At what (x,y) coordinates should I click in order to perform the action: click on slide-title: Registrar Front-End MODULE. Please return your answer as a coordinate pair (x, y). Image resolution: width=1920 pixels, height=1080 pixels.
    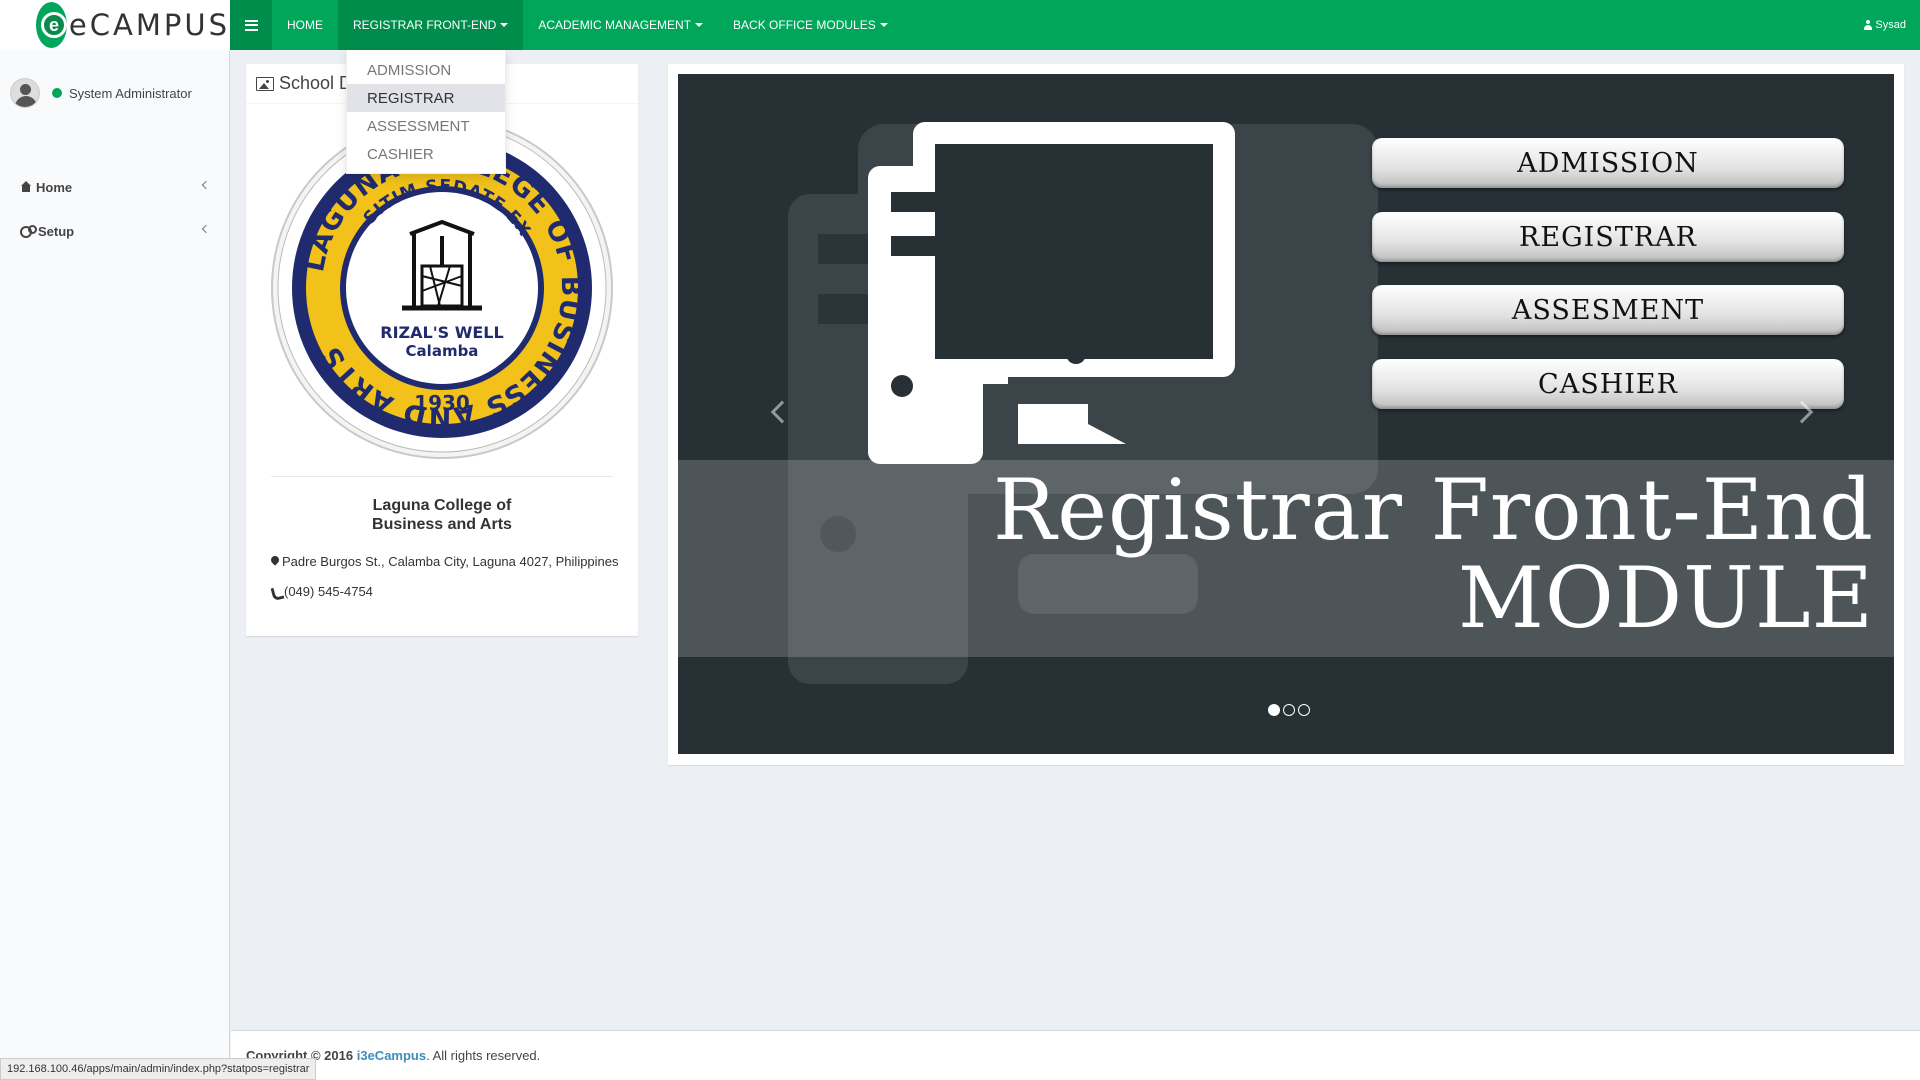
    Looking at the image, I should click on (1433, 554).